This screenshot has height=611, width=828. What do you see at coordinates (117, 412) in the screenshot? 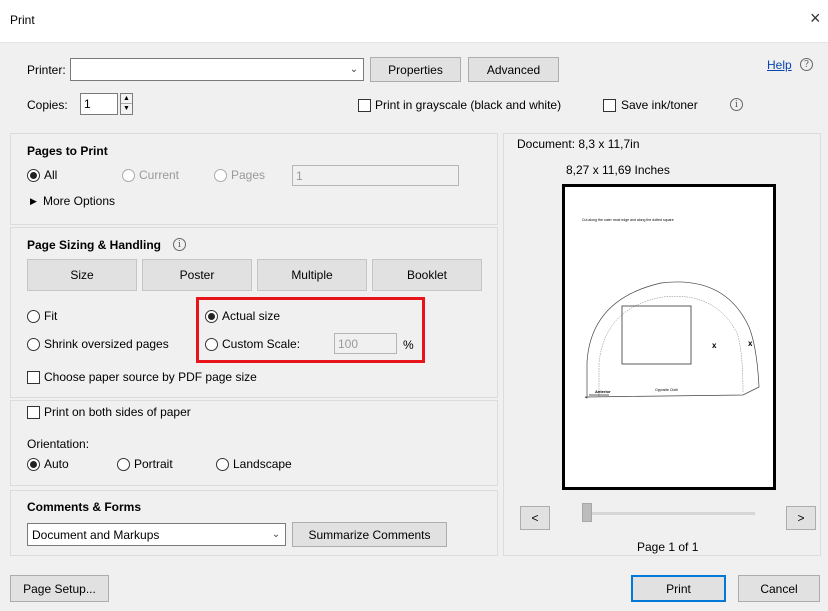
I see `both-sides-label: Print on both sides of paper` at bounding box center [117, 412].